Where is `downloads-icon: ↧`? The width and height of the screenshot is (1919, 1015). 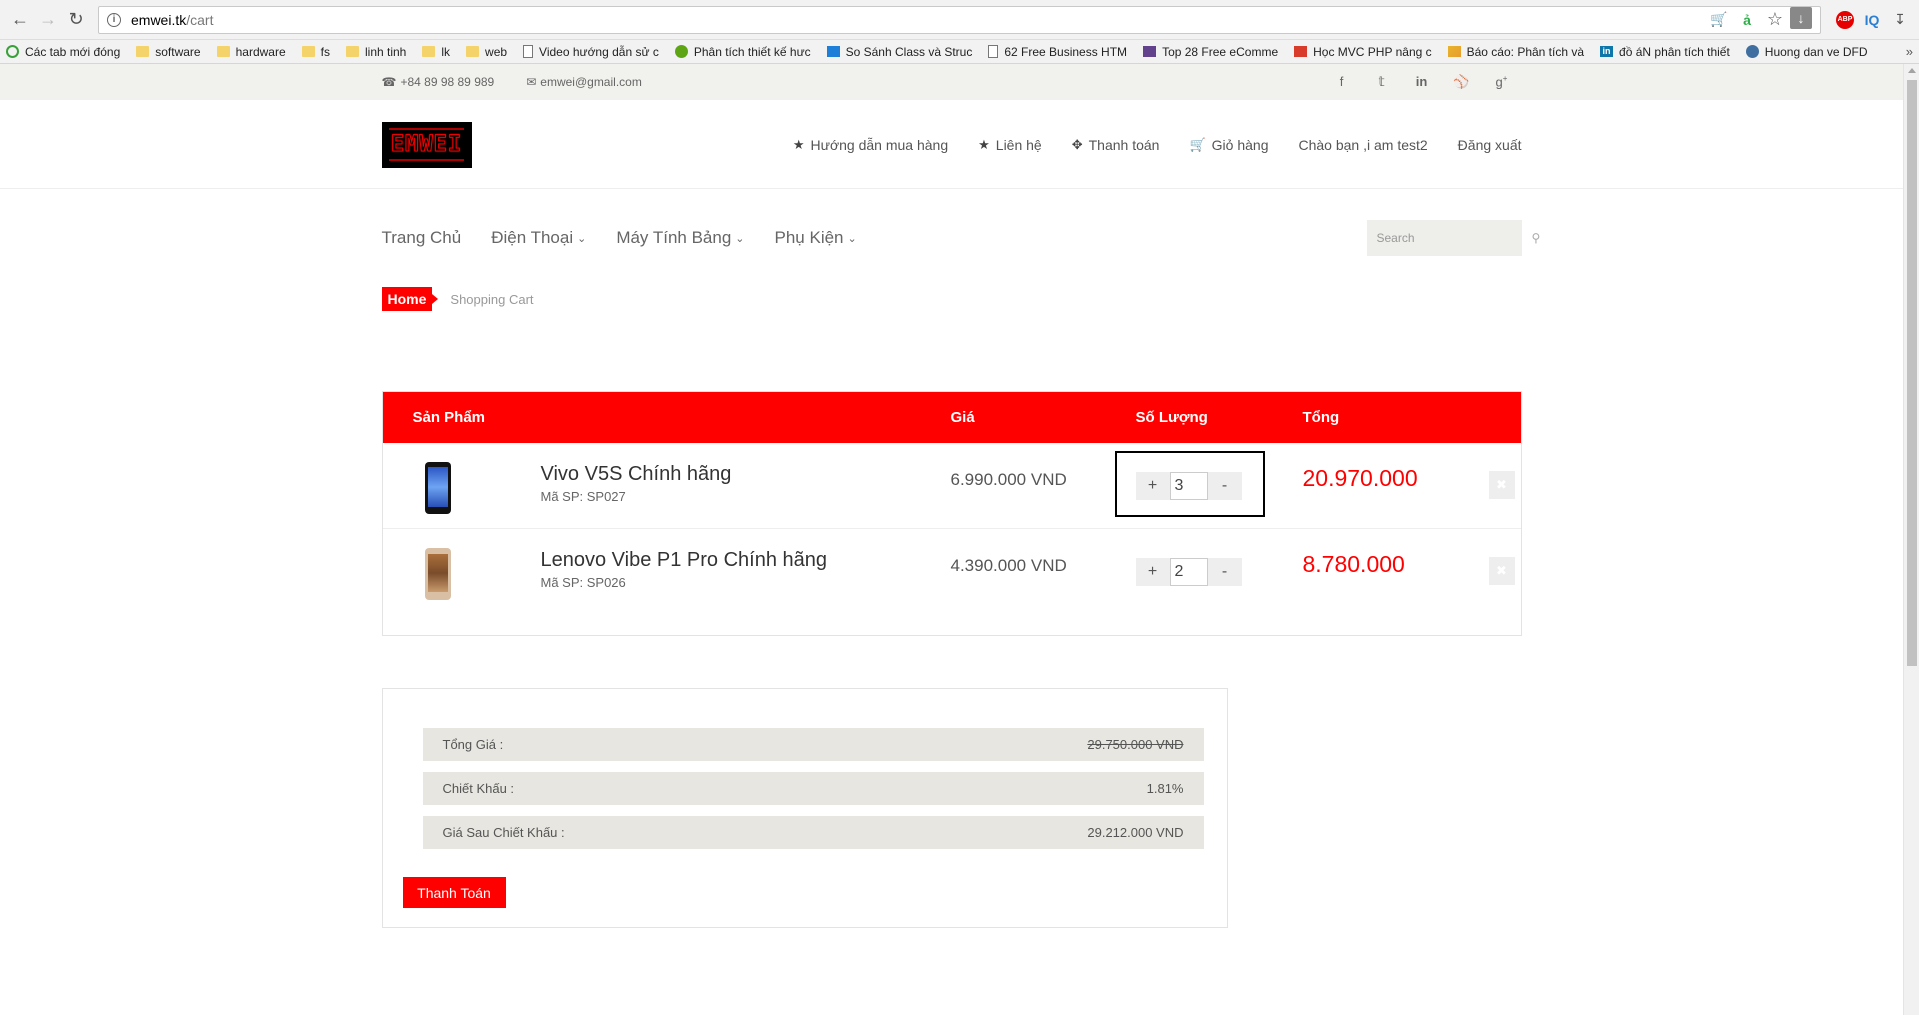
downloads-icon: ↧ is located at coordinates (1900, 20).